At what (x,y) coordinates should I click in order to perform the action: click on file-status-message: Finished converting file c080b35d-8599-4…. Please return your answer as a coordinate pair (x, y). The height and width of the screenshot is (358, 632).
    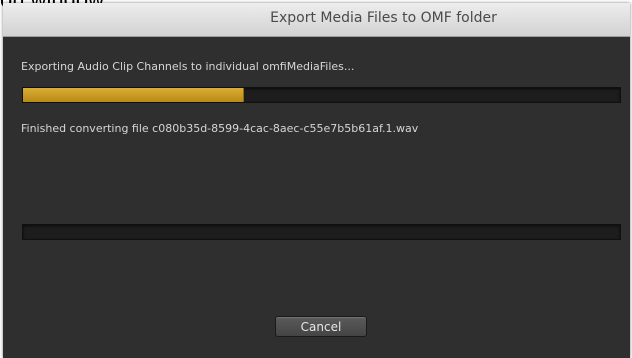
    Looking at the image, I should click on (220, 128).